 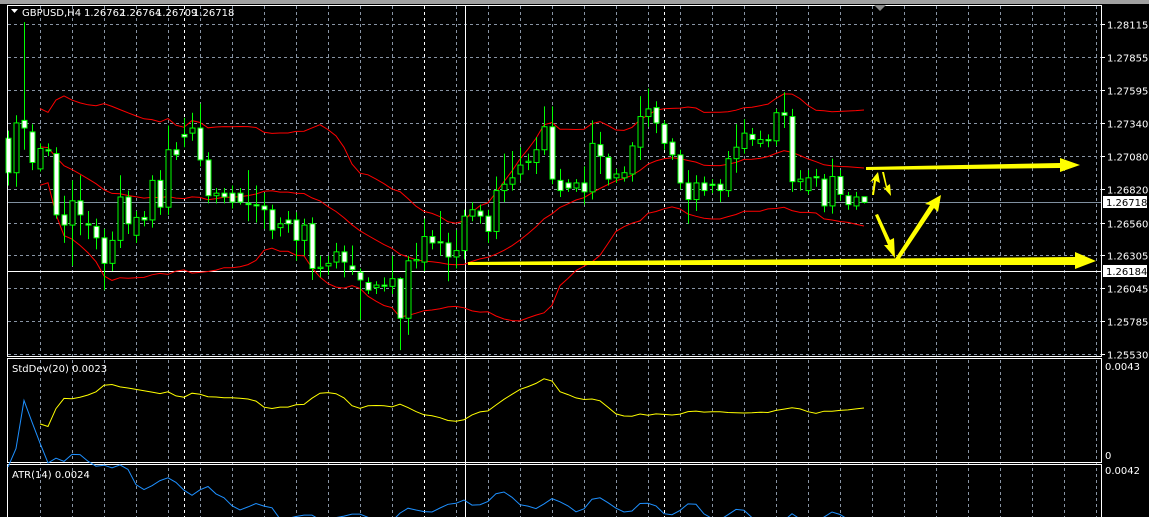 What do you see at coordinates (1127, 356) in the screenshot?
I see `price-axis-label: 1.25530` at bounding box center [1127, 356].